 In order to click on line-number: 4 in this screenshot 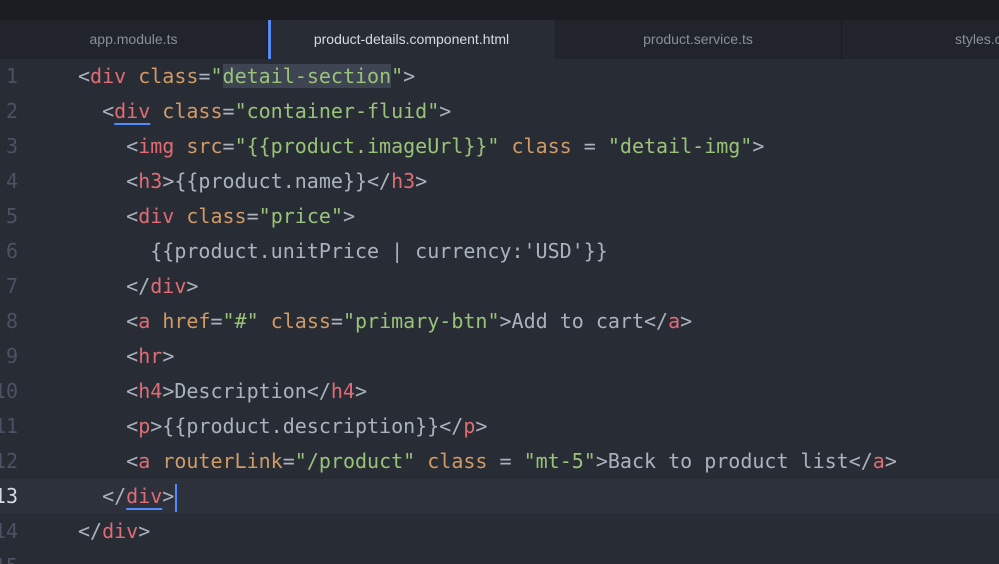, I will do `click(11, 181)`.